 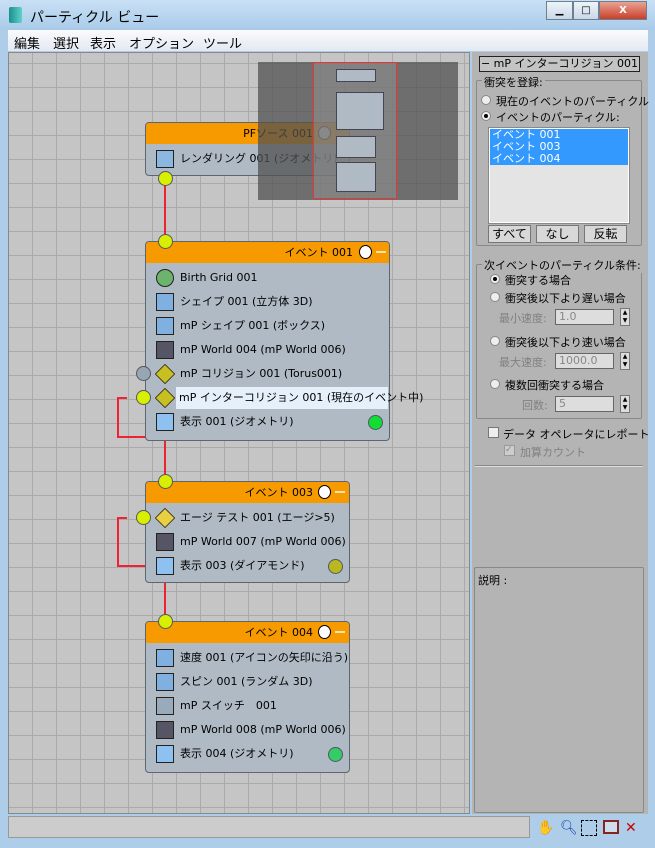 What do you see at coordinates (509, 234) in the screenshot?
I see `select-all-button: すべて` at bounding box center [509, 234].